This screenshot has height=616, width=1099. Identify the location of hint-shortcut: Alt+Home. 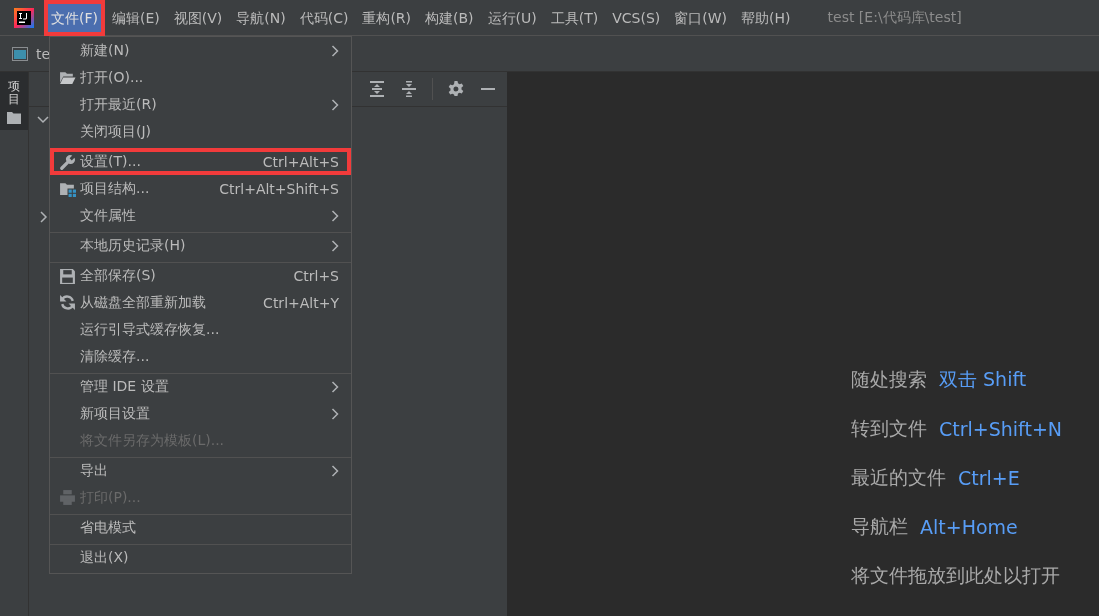
(969, 526).